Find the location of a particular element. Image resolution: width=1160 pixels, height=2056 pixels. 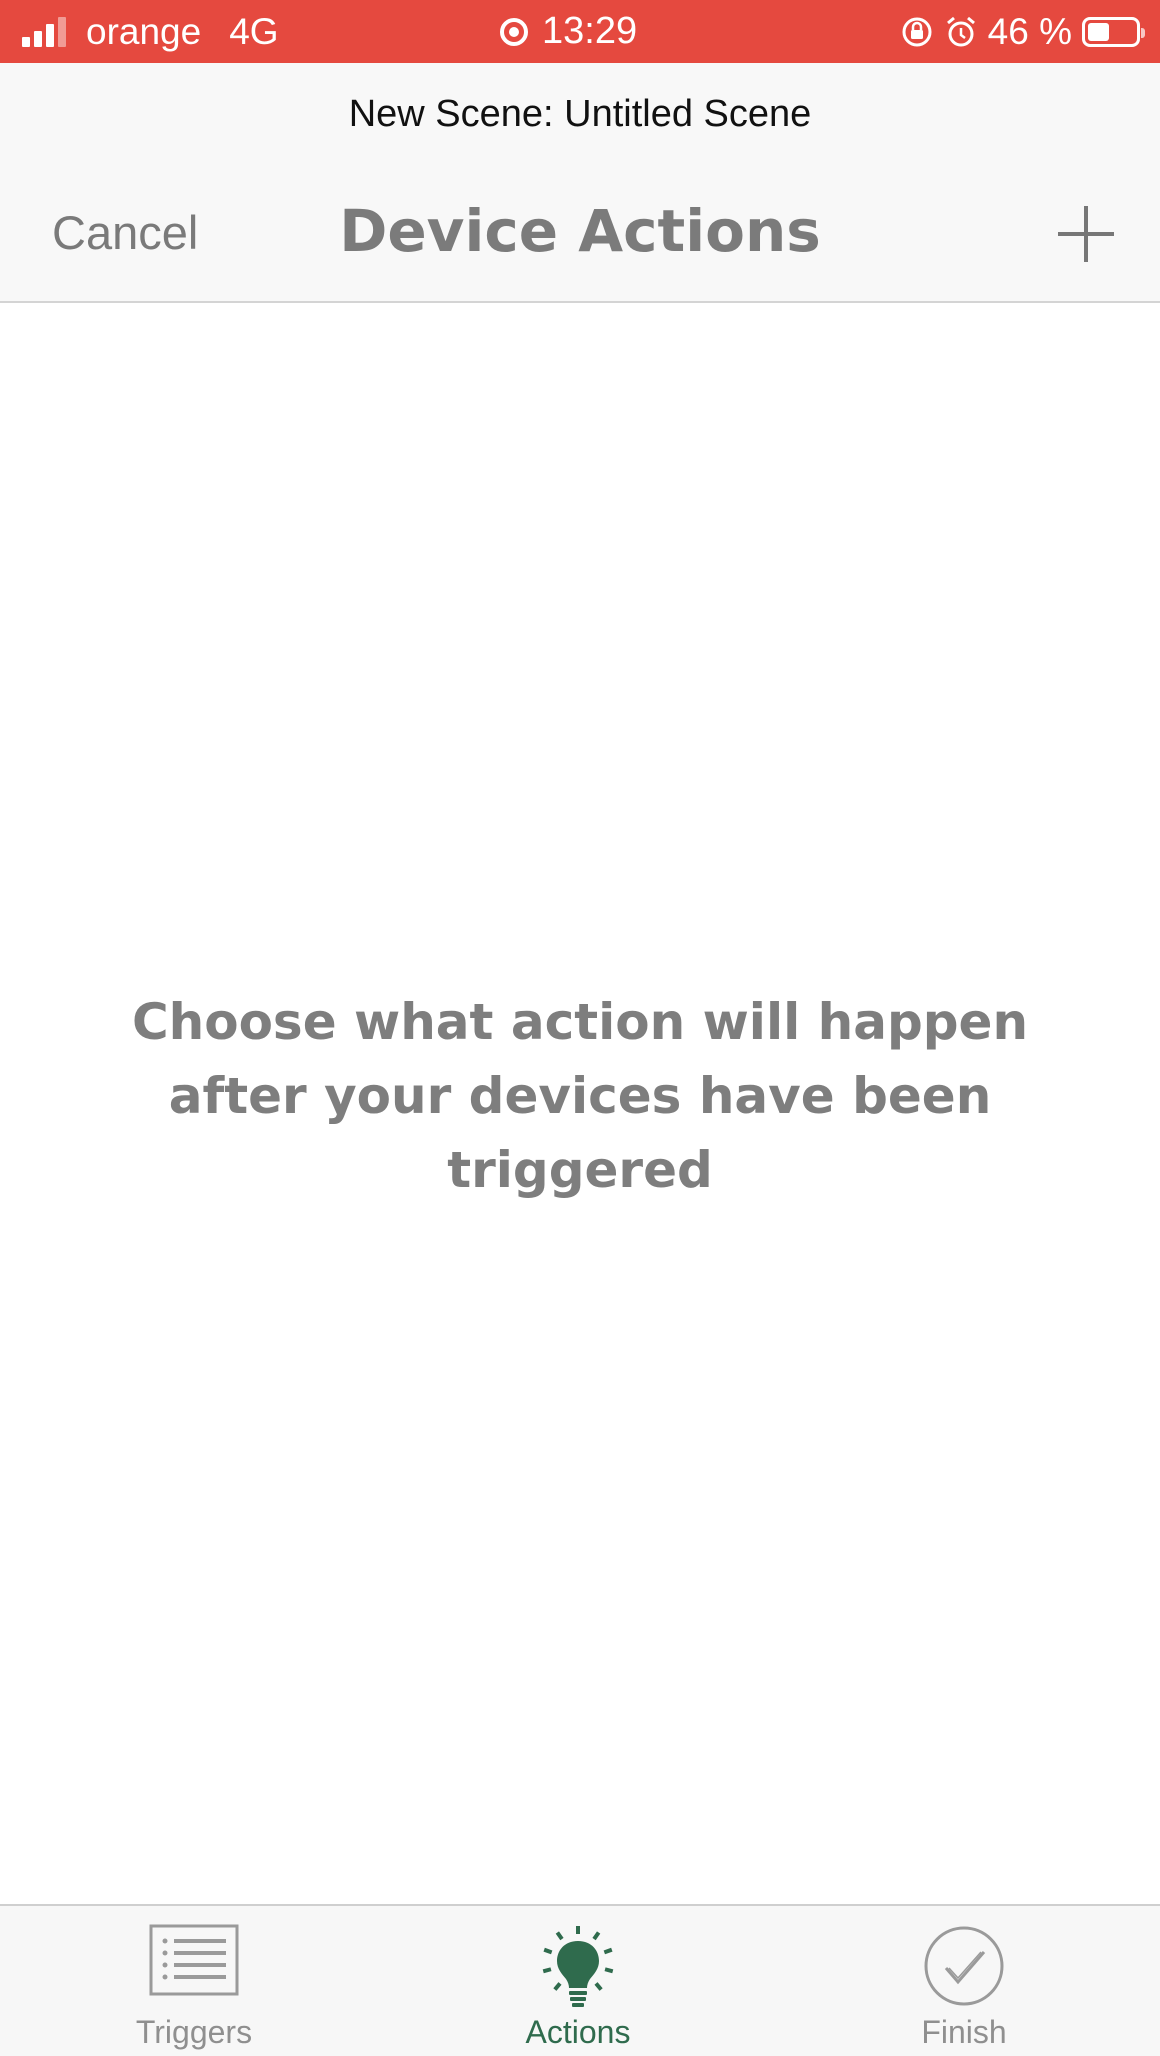

tab-finish: Finish is located at coordinates (964, 1981).